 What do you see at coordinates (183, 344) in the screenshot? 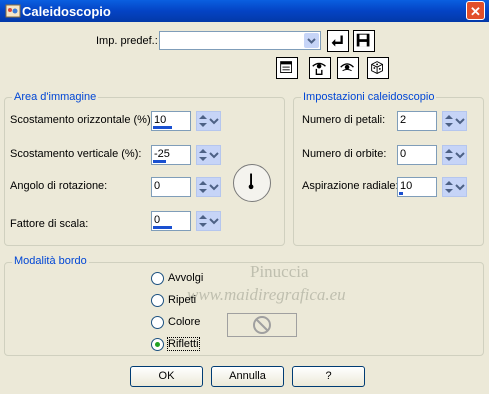
I see `edge-radio-label: Rifletti` at bounding box center [183, 344].